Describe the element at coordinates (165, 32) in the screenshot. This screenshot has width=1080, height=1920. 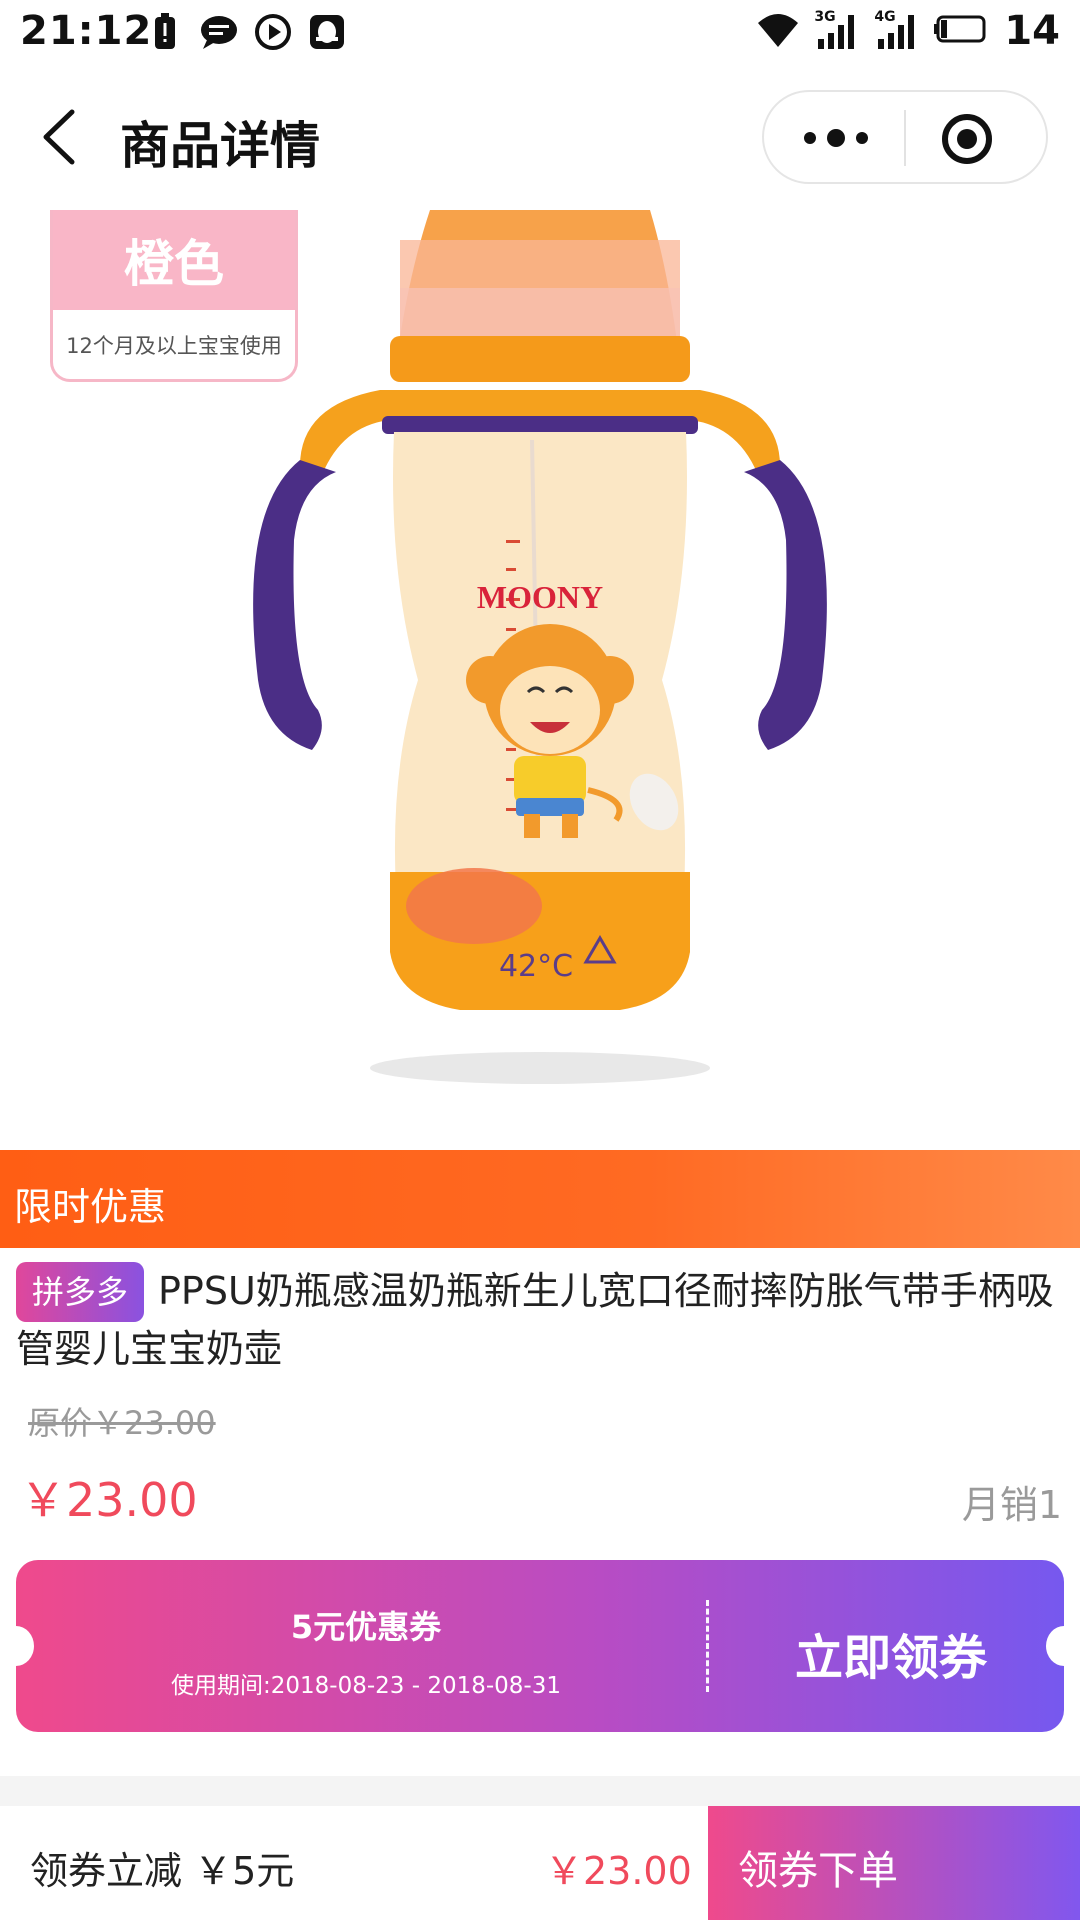
I see `battery-alert-icon` at that location.